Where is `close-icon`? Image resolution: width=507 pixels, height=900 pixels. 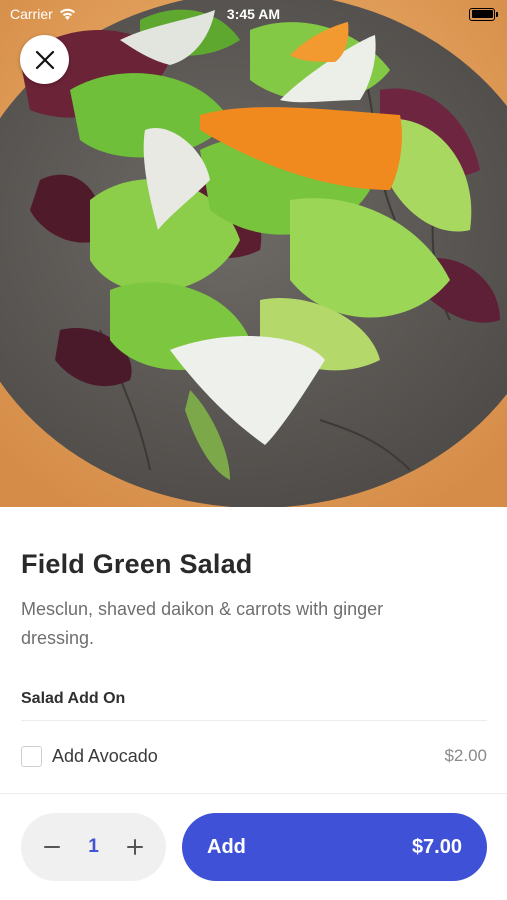
close-icon is located at coordinates (44, 59).